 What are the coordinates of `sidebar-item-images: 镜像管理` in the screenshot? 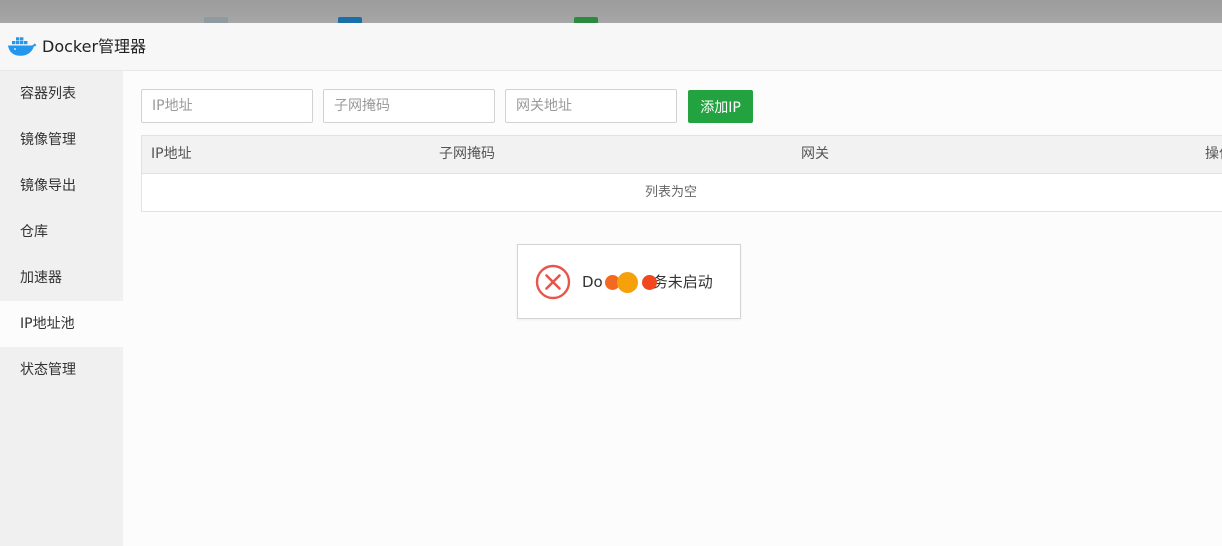 It's located at (61, 140).